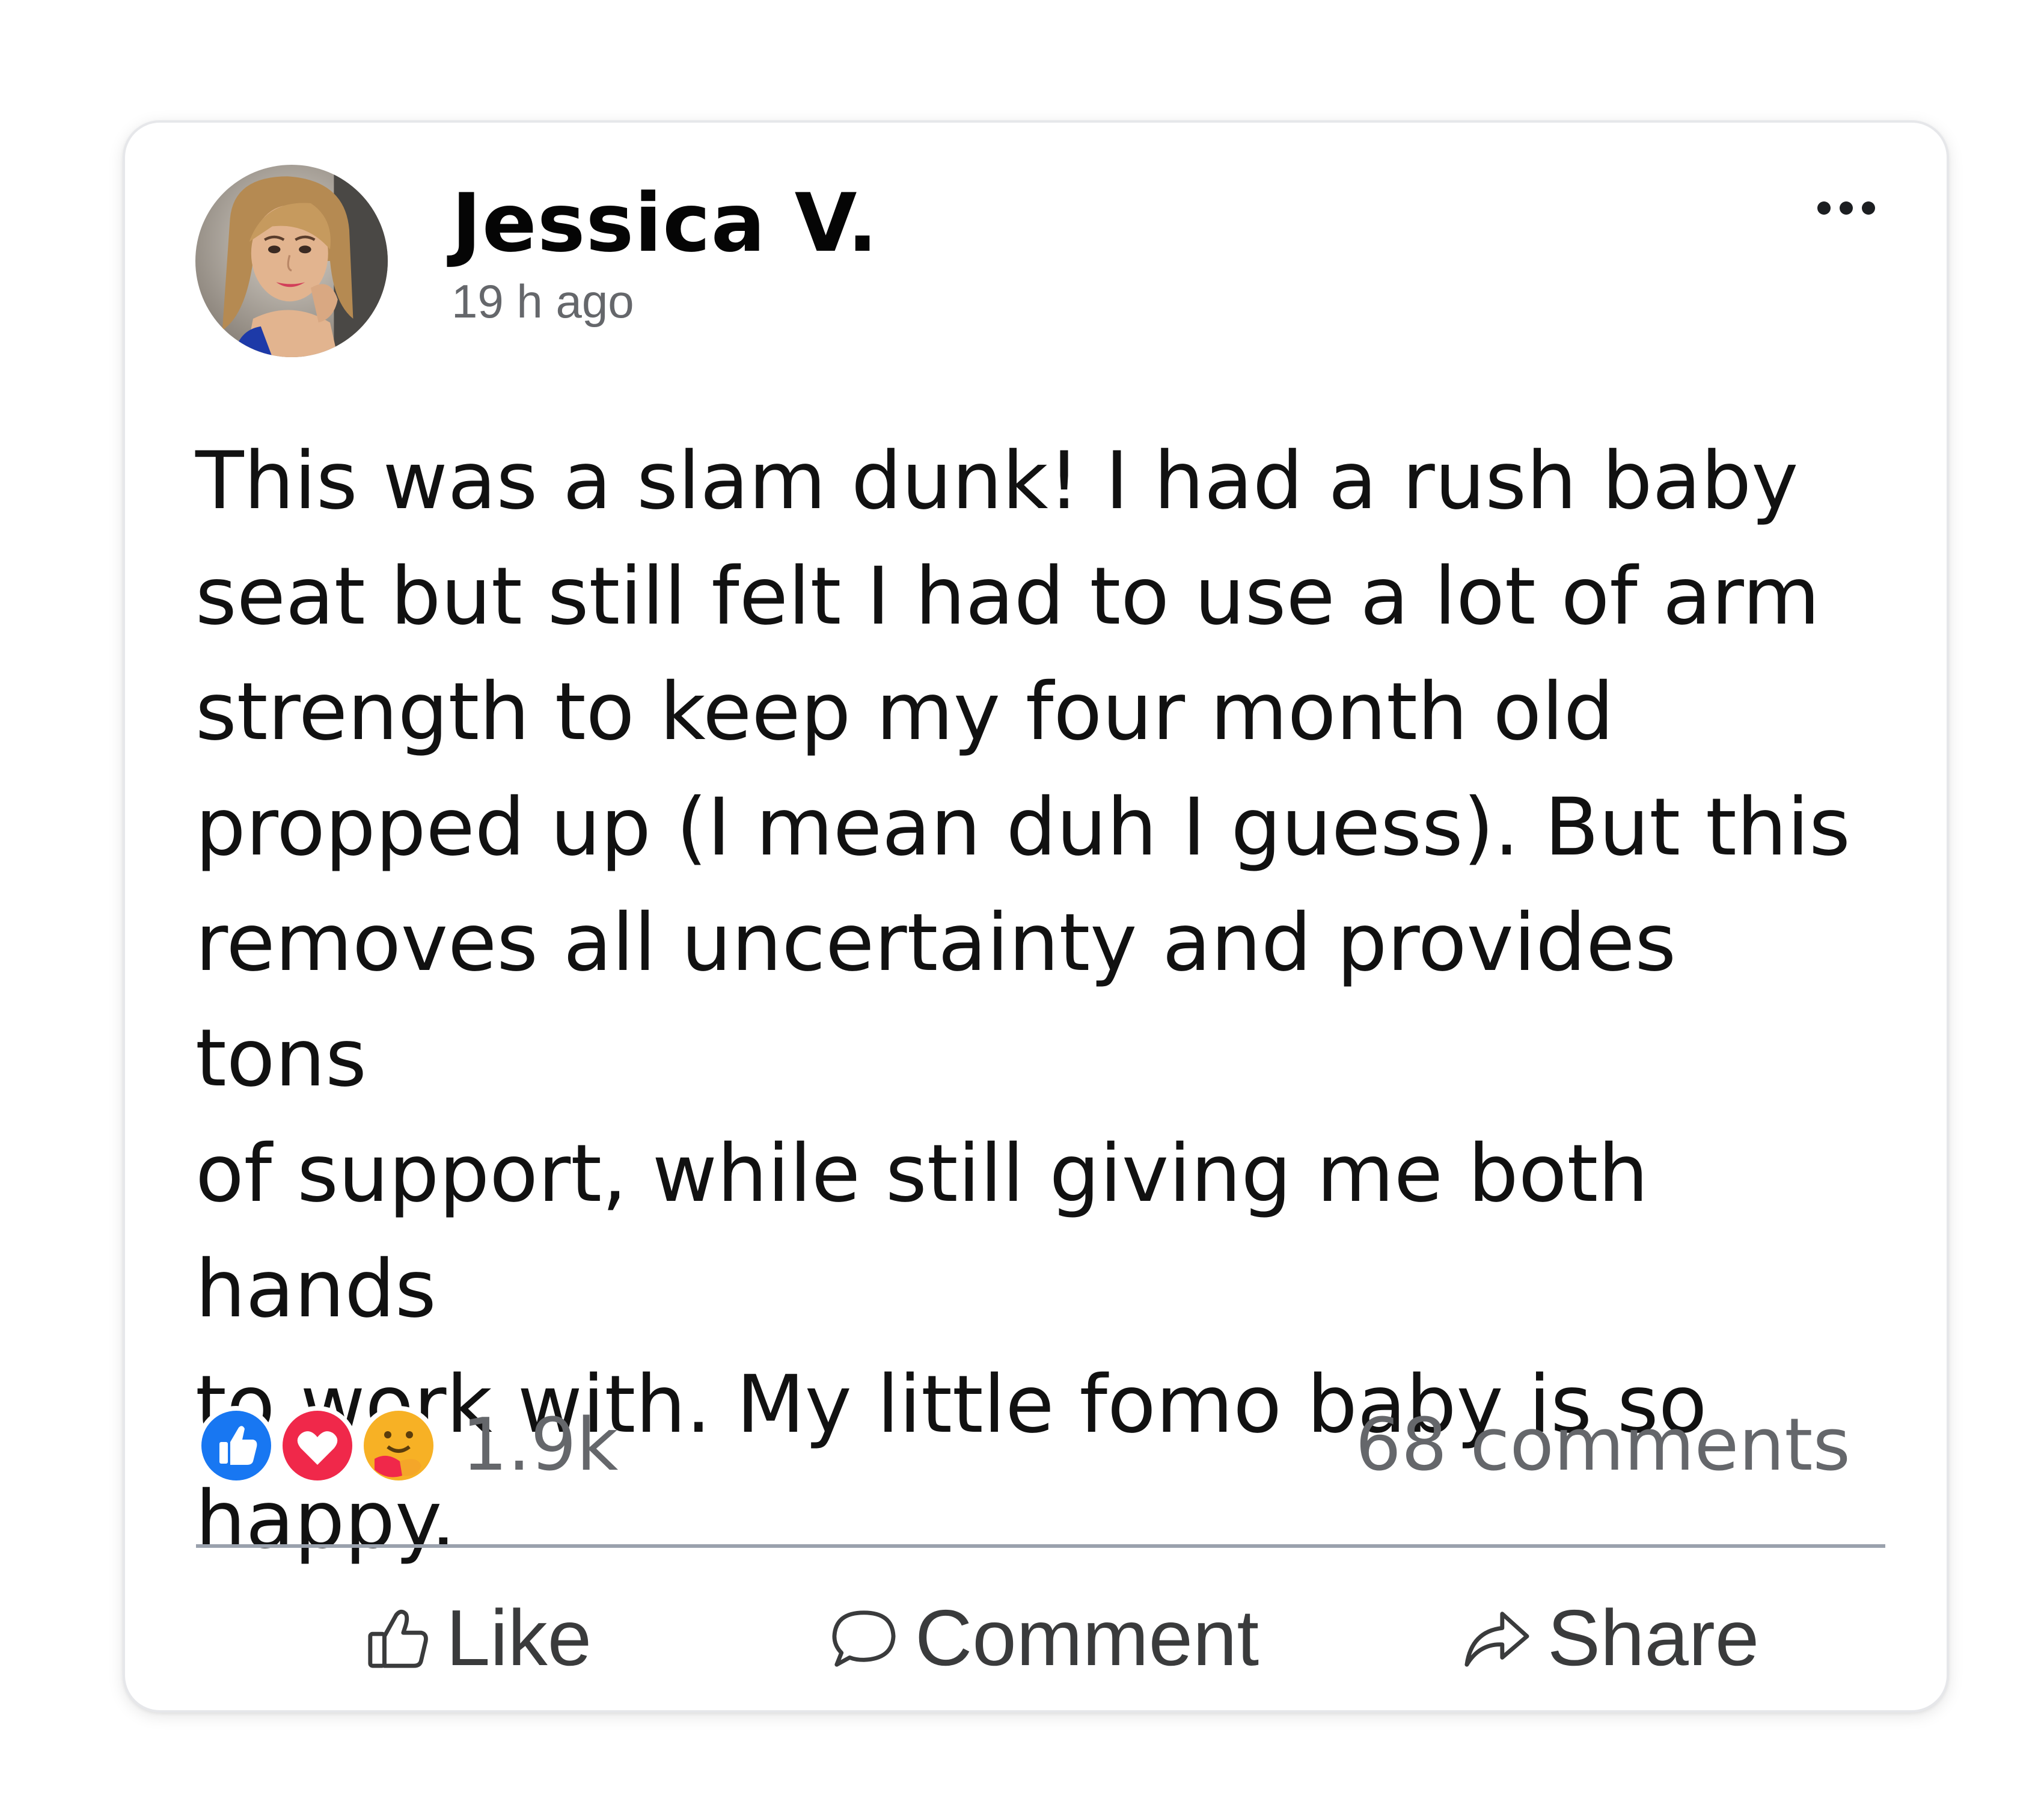  Describe the element at coordinates (863, 1639) in the screenshot. I see `comment-bubble-icon` at that location.